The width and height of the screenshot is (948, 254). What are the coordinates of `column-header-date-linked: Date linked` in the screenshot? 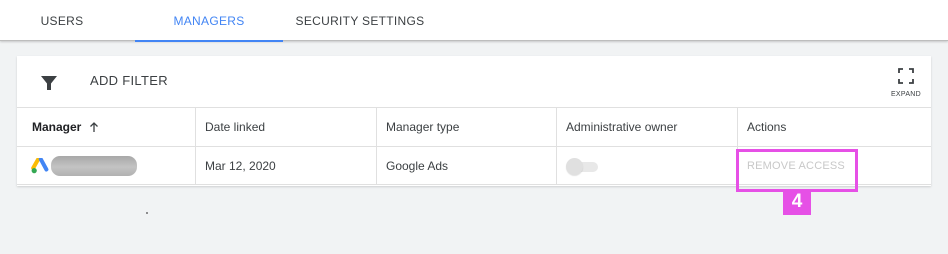 It's located at (286, 127).